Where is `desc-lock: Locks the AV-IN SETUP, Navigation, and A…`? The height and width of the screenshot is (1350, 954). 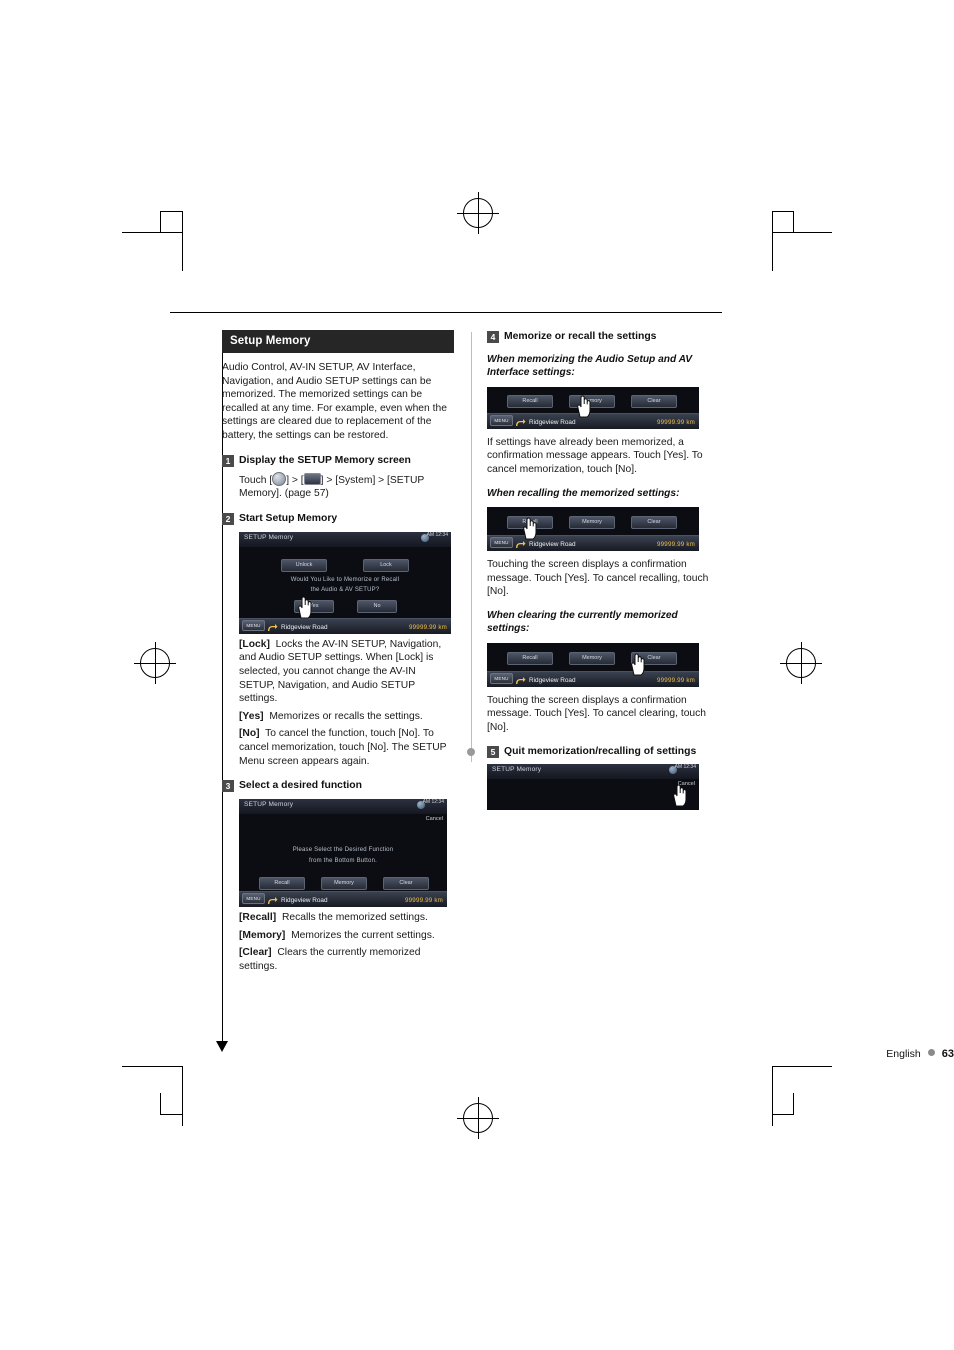 desc-lock: Locks the AV-IN SETUP, Navigation, and A… is located at coordinates (340, 671).